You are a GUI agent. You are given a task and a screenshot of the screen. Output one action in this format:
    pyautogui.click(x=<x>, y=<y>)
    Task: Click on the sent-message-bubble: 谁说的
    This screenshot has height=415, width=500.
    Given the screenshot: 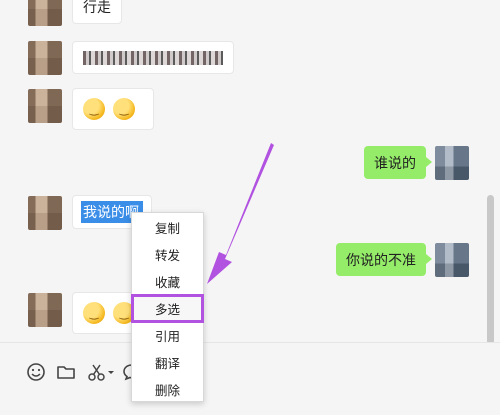 What is the action you would take?
    pyautogui.click(x=398, y=162)
    